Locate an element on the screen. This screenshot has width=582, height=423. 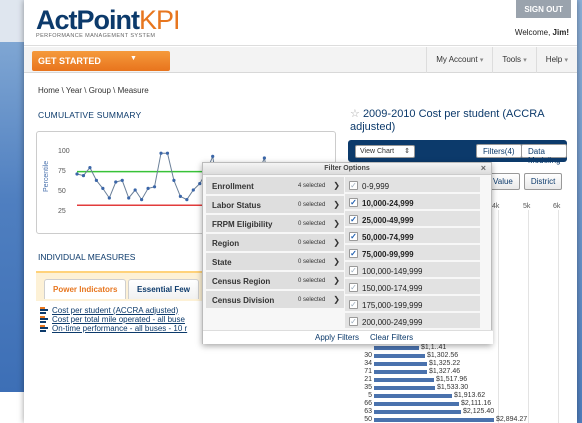
cost-value: $2,111.16 is located at coordinates (476, 403).